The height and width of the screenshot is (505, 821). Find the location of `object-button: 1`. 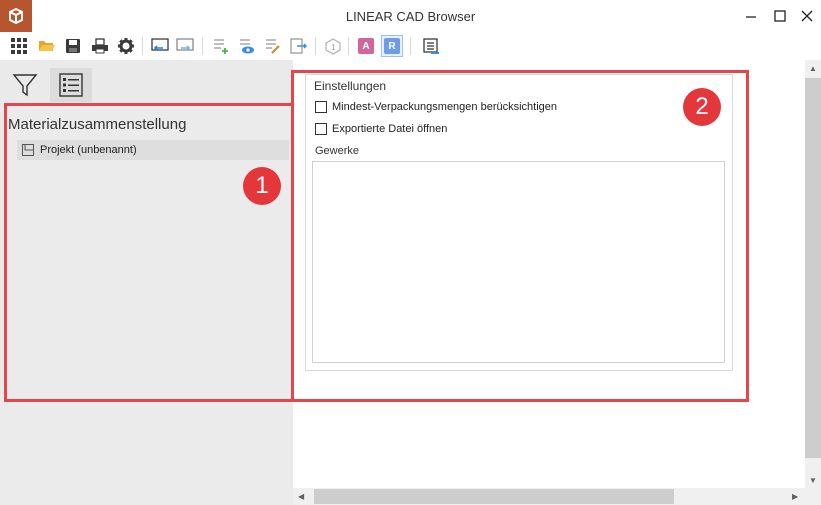

object-button: 1 is located at coordinates (333, 46).